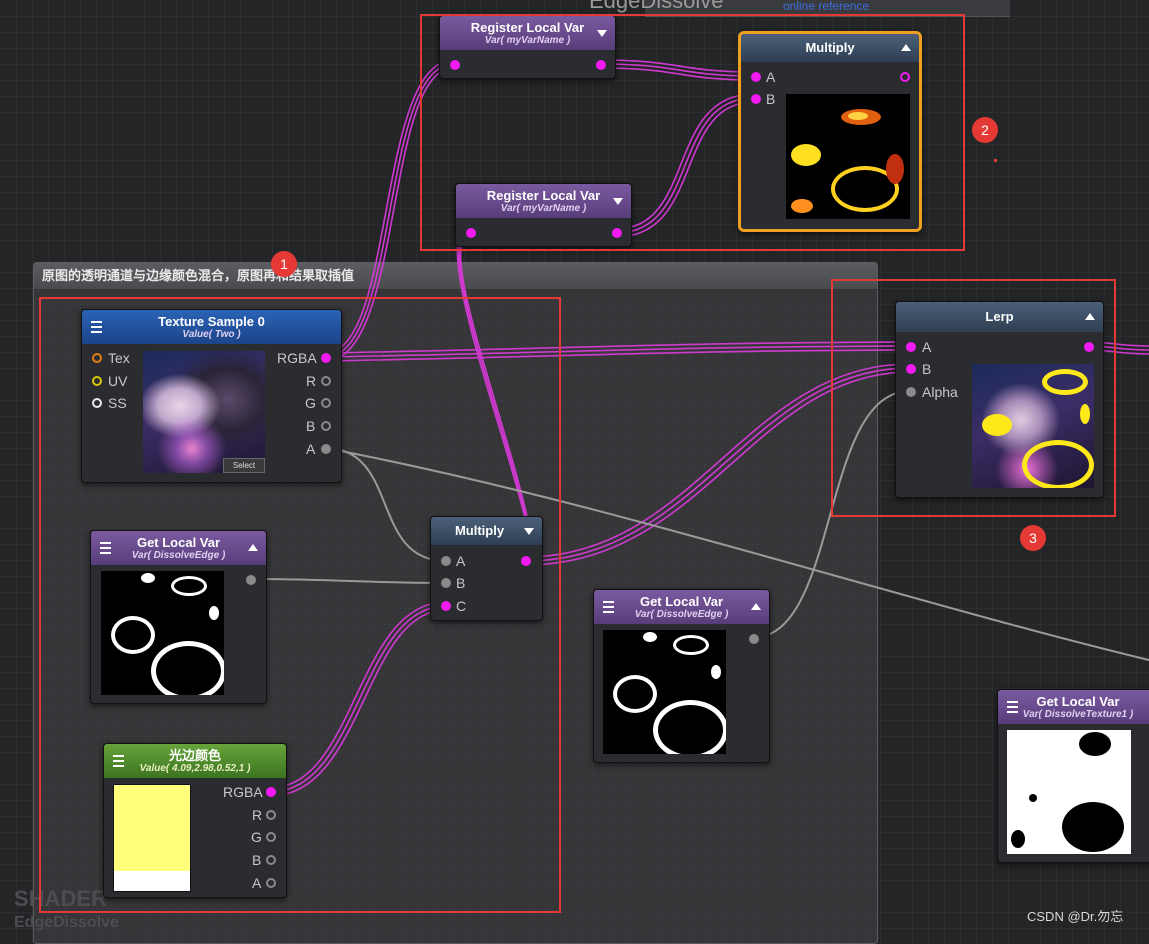  What do you see at coordinates (97, 403) in the screenshot?
I see `input-ss-port` at bounding box center [97, 403].